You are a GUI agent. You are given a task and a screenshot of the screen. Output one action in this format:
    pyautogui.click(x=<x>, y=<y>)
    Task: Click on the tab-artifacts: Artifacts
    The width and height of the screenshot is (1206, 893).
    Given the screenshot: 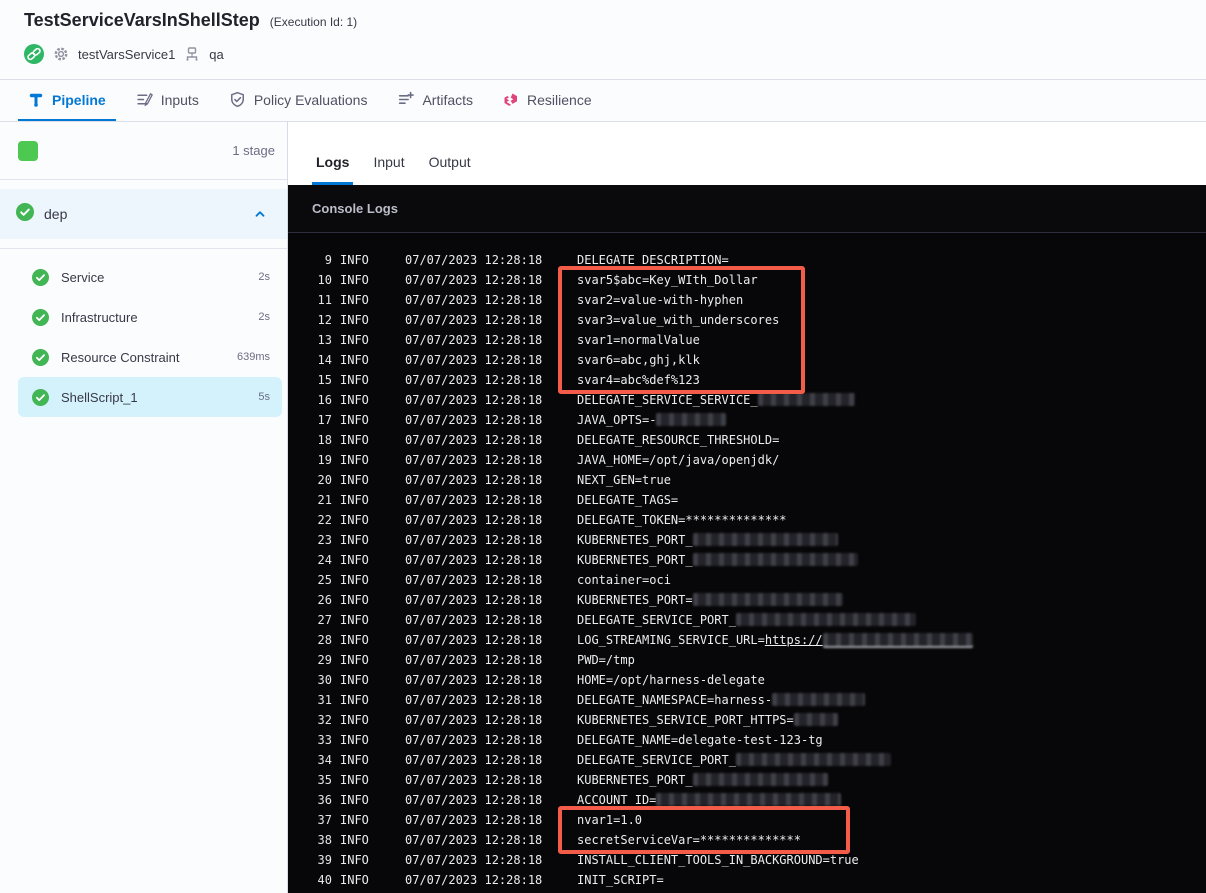 What is the action you would take?
    pyautogui.click(x=435, y=100)
    